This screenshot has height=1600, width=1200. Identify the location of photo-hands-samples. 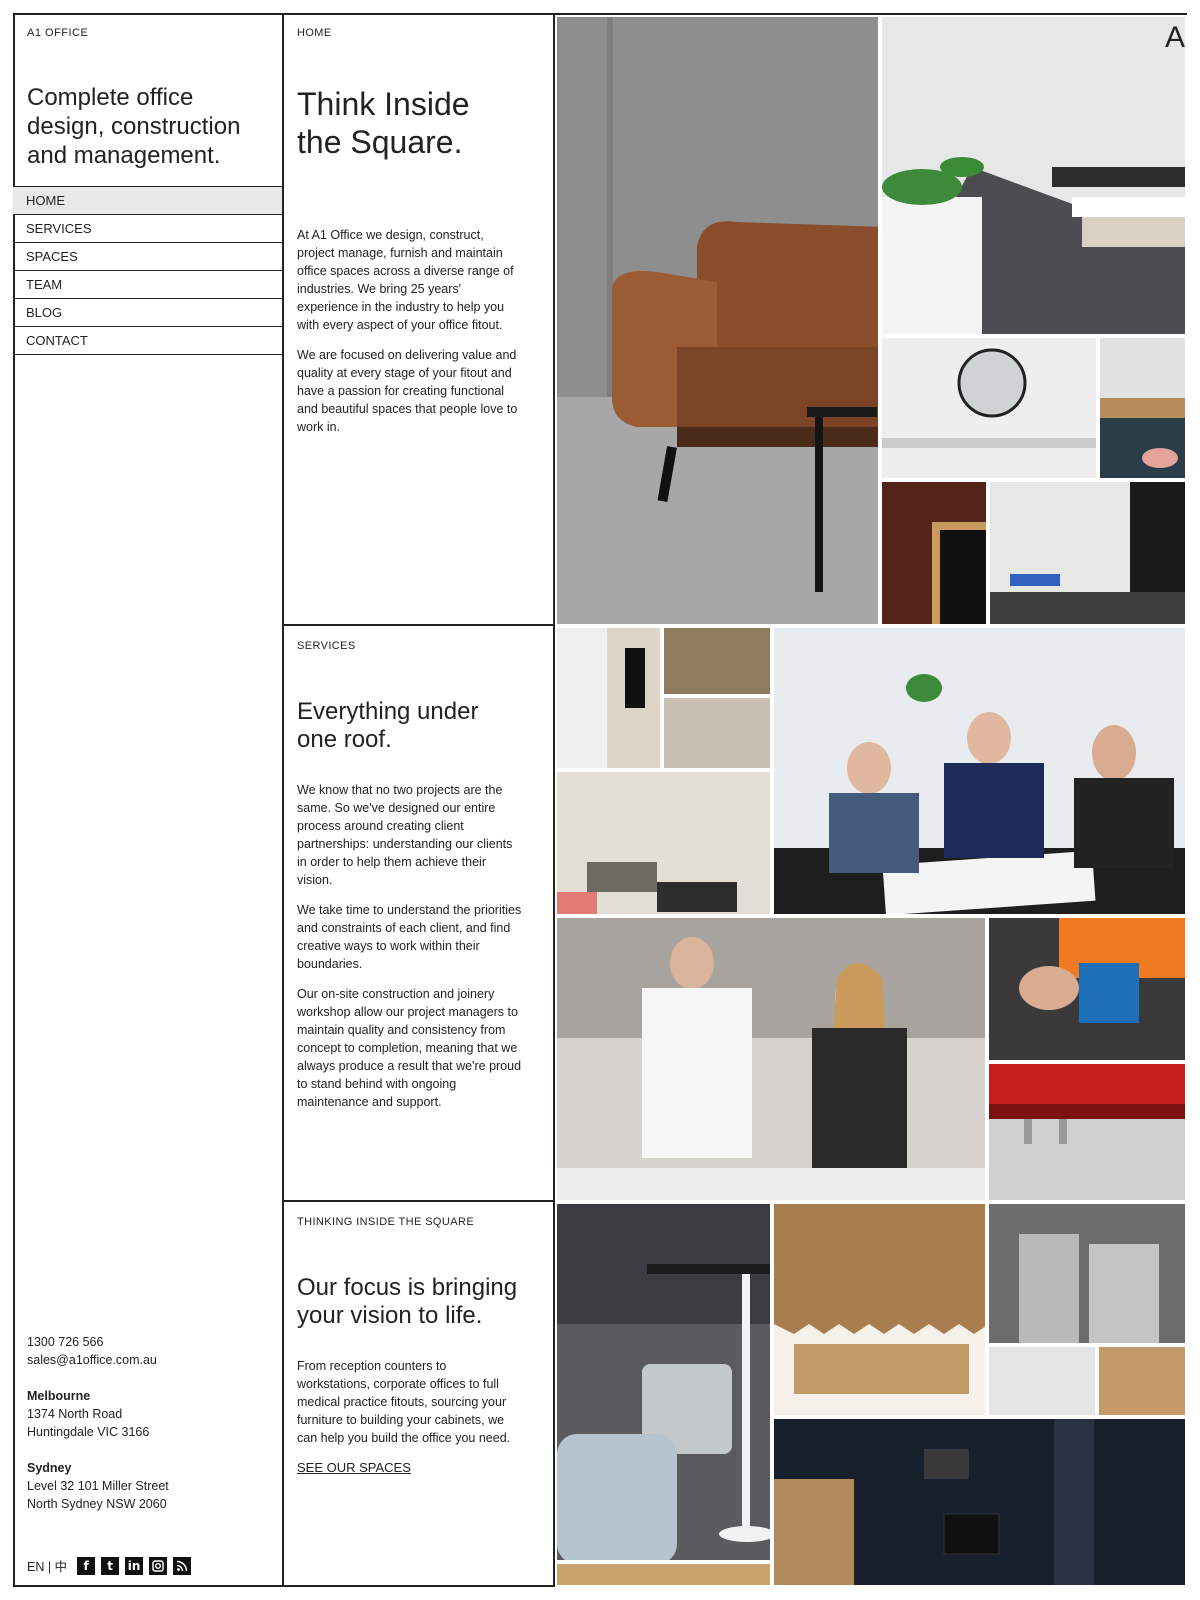
(717, 733).